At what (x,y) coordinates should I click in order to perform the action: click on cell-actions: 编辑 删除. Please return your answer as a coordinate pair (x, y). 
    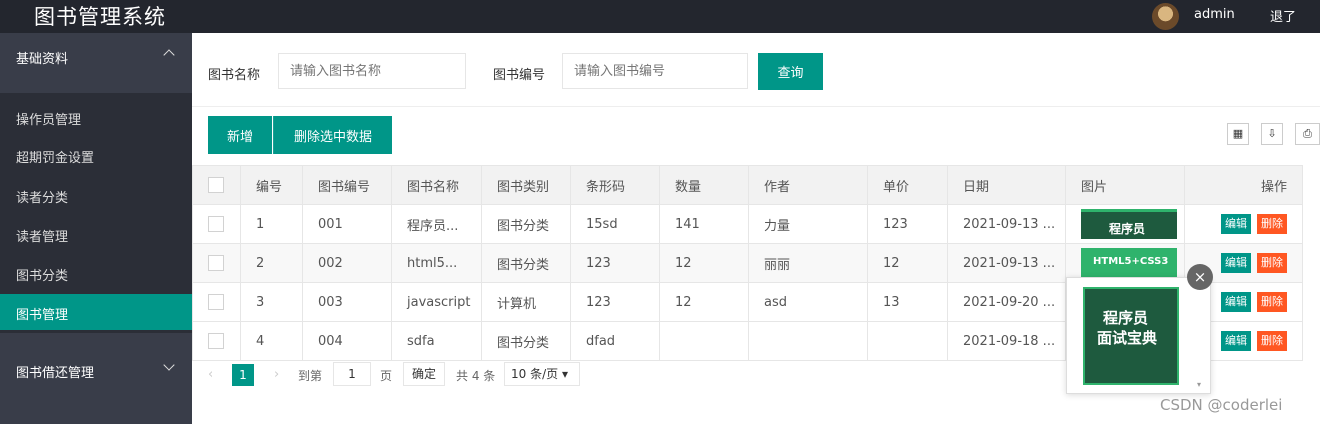
    Looking at the image, I should click on (1243, 224).